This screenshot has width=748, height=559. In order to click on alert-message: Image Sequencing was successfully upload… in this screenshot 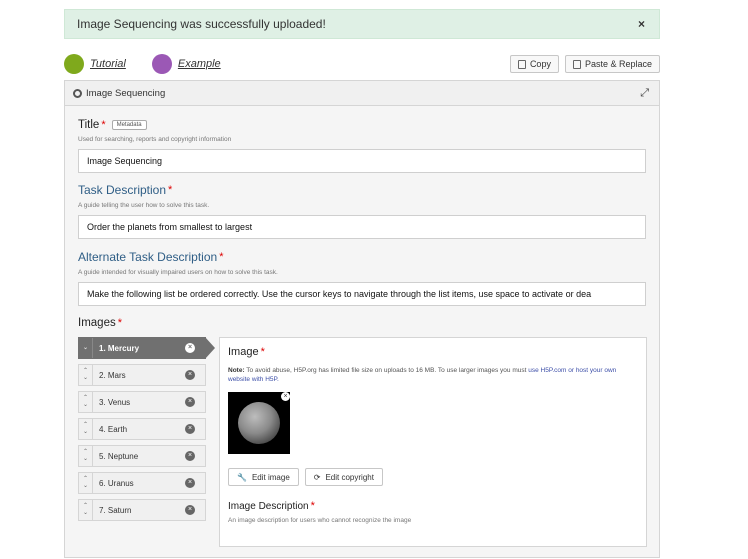, I will do `click(201, 24)`.